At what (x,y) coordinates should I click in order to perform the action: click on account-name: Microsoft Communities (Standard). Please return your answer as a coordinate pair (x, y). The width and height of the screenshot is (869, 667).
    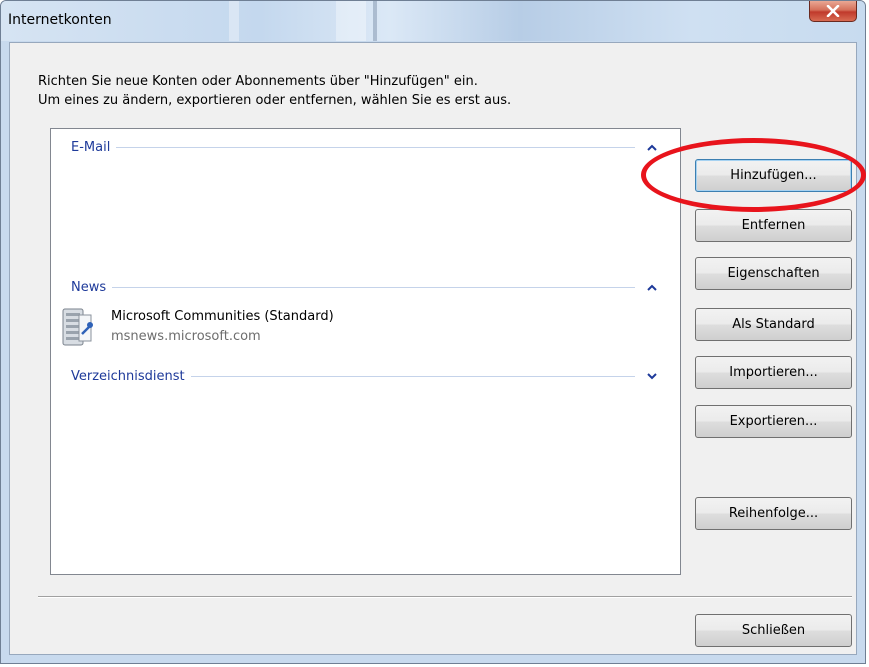
    Looking at the image, I should click on (222, 316).